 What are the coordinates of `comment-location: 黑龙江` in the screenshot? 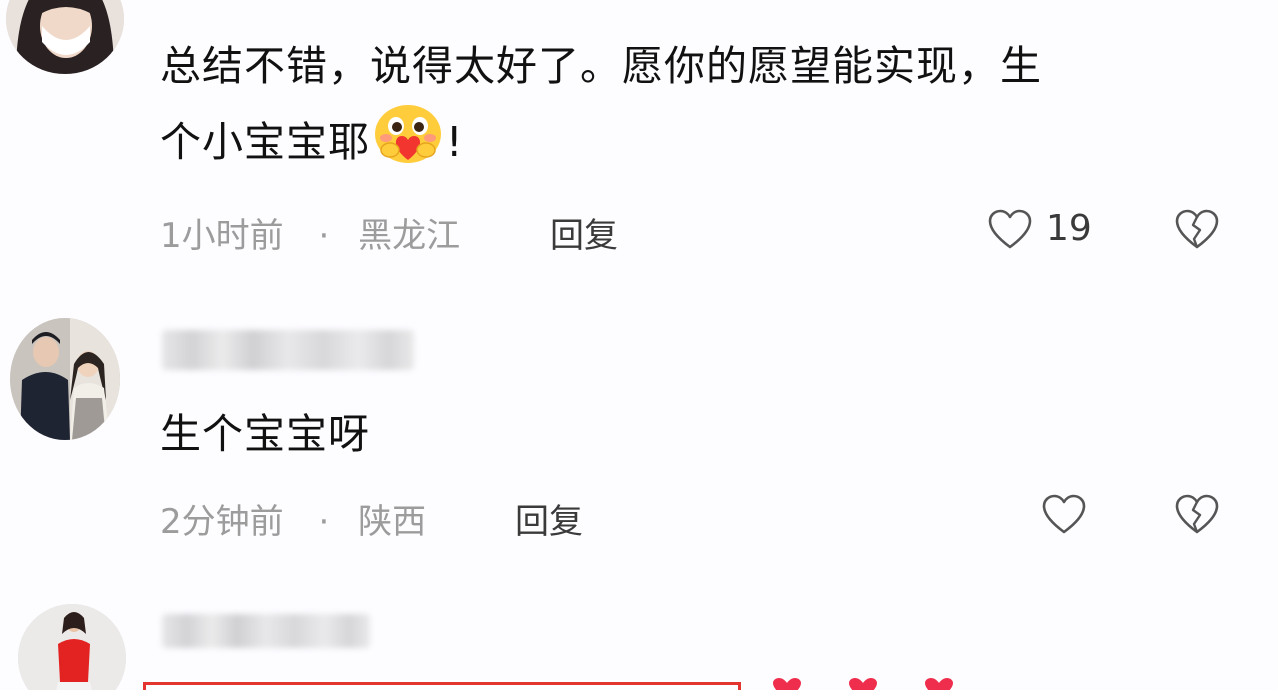 It's located at (409, 236).